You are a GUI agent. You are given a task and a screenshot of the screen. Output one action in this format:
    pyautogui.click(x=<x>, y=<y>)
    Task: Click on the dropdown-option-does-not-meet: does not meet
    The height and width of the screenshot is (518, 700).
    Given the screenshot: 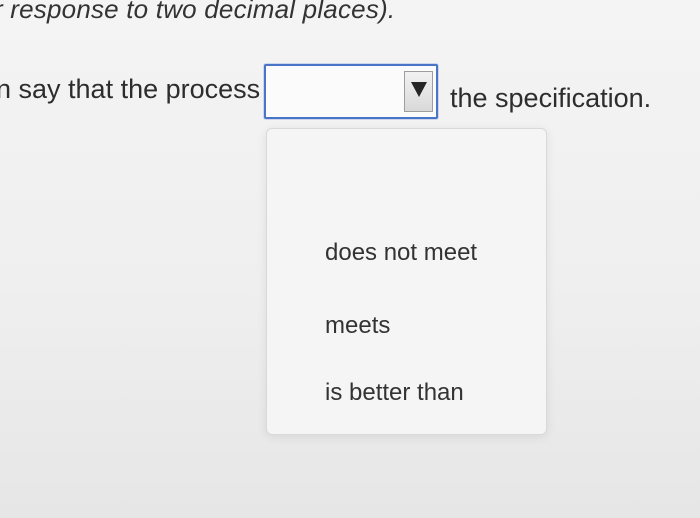 What is the action you would take?
    pyautogui.click(x=401, y=253)
    